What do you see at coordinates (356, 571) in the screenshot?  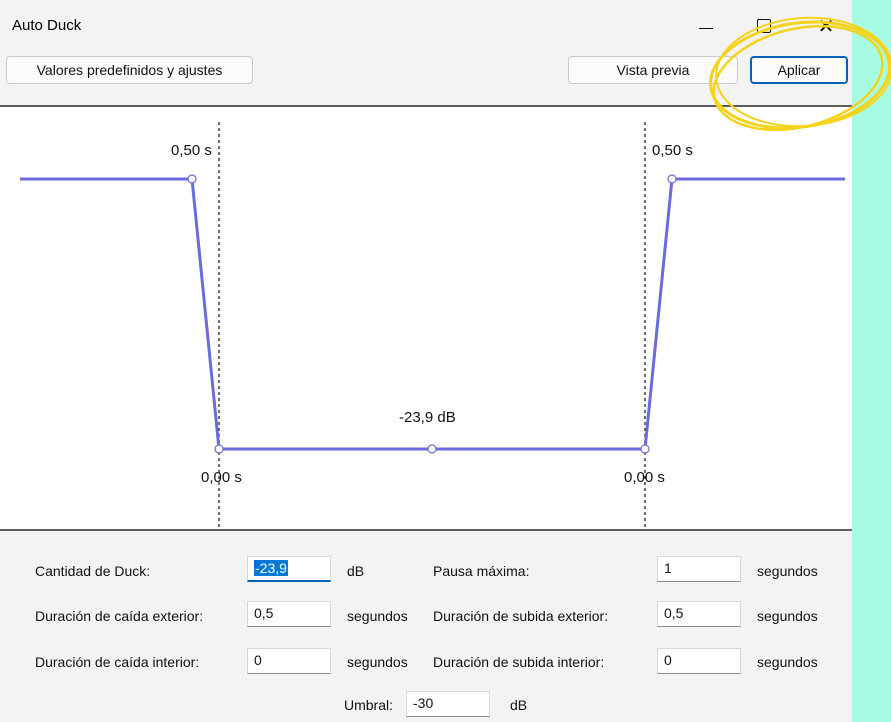 I see `duck-amount-unit: dB` at bounding box center [356, 571].